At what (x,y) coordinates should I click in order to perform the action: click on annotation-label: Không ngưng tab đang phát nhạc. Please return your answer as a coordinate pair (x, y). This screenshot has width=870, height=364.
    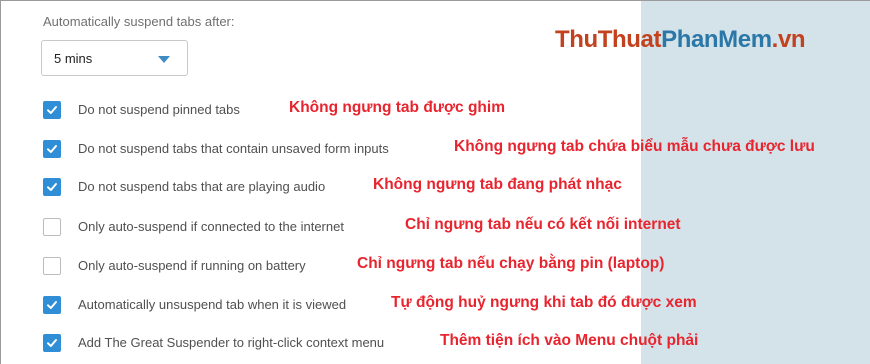
    Looking at the image, I should click on (497, 184).